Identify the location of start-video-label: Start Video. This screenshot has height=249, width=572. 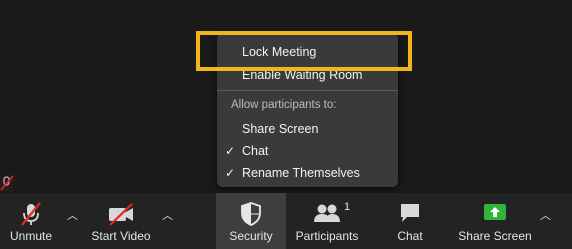
(121, 236).